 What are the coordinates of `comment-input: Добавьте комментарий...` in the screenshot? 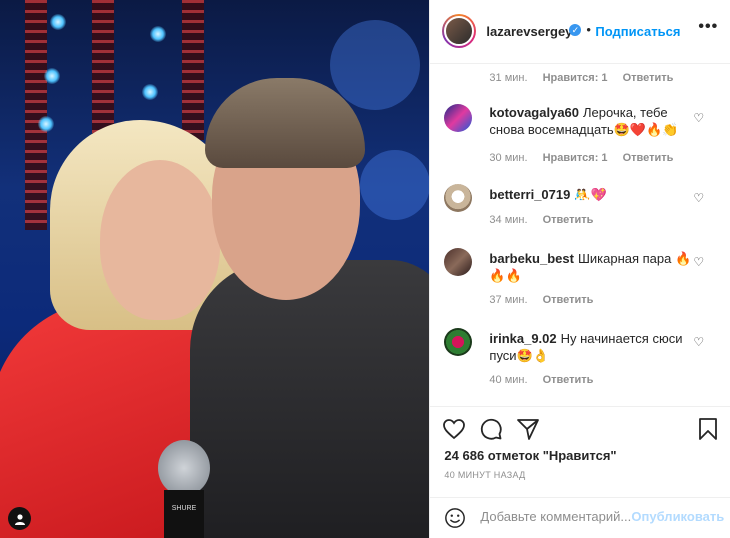 It's located at (555, 516).